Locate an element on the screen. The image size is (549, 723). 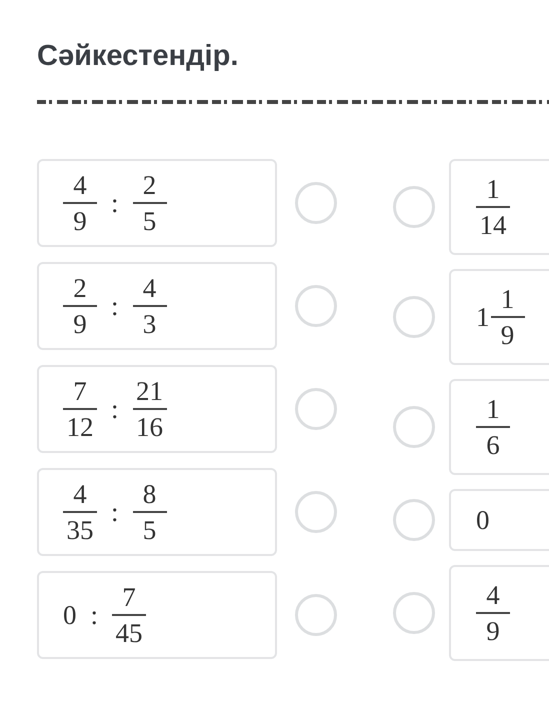
fraction: 4 3 is located at coordinates (149, 306).